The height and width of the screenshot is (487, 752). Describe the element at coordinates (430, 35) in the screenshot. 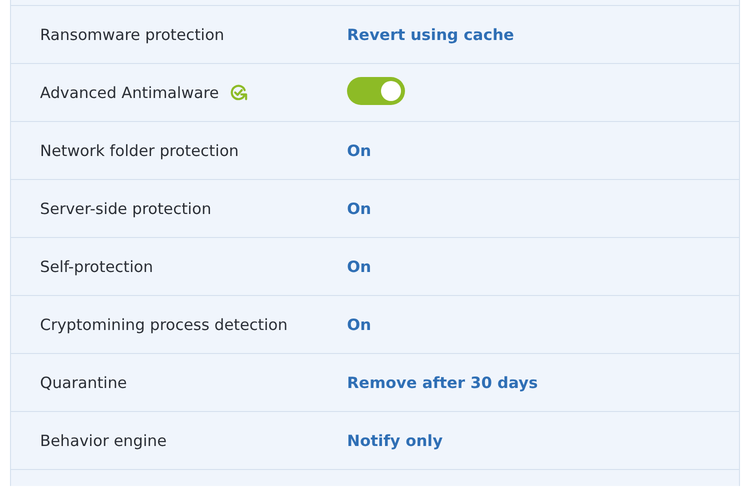

I see `setting-value-link: Revert using cache` at that location.